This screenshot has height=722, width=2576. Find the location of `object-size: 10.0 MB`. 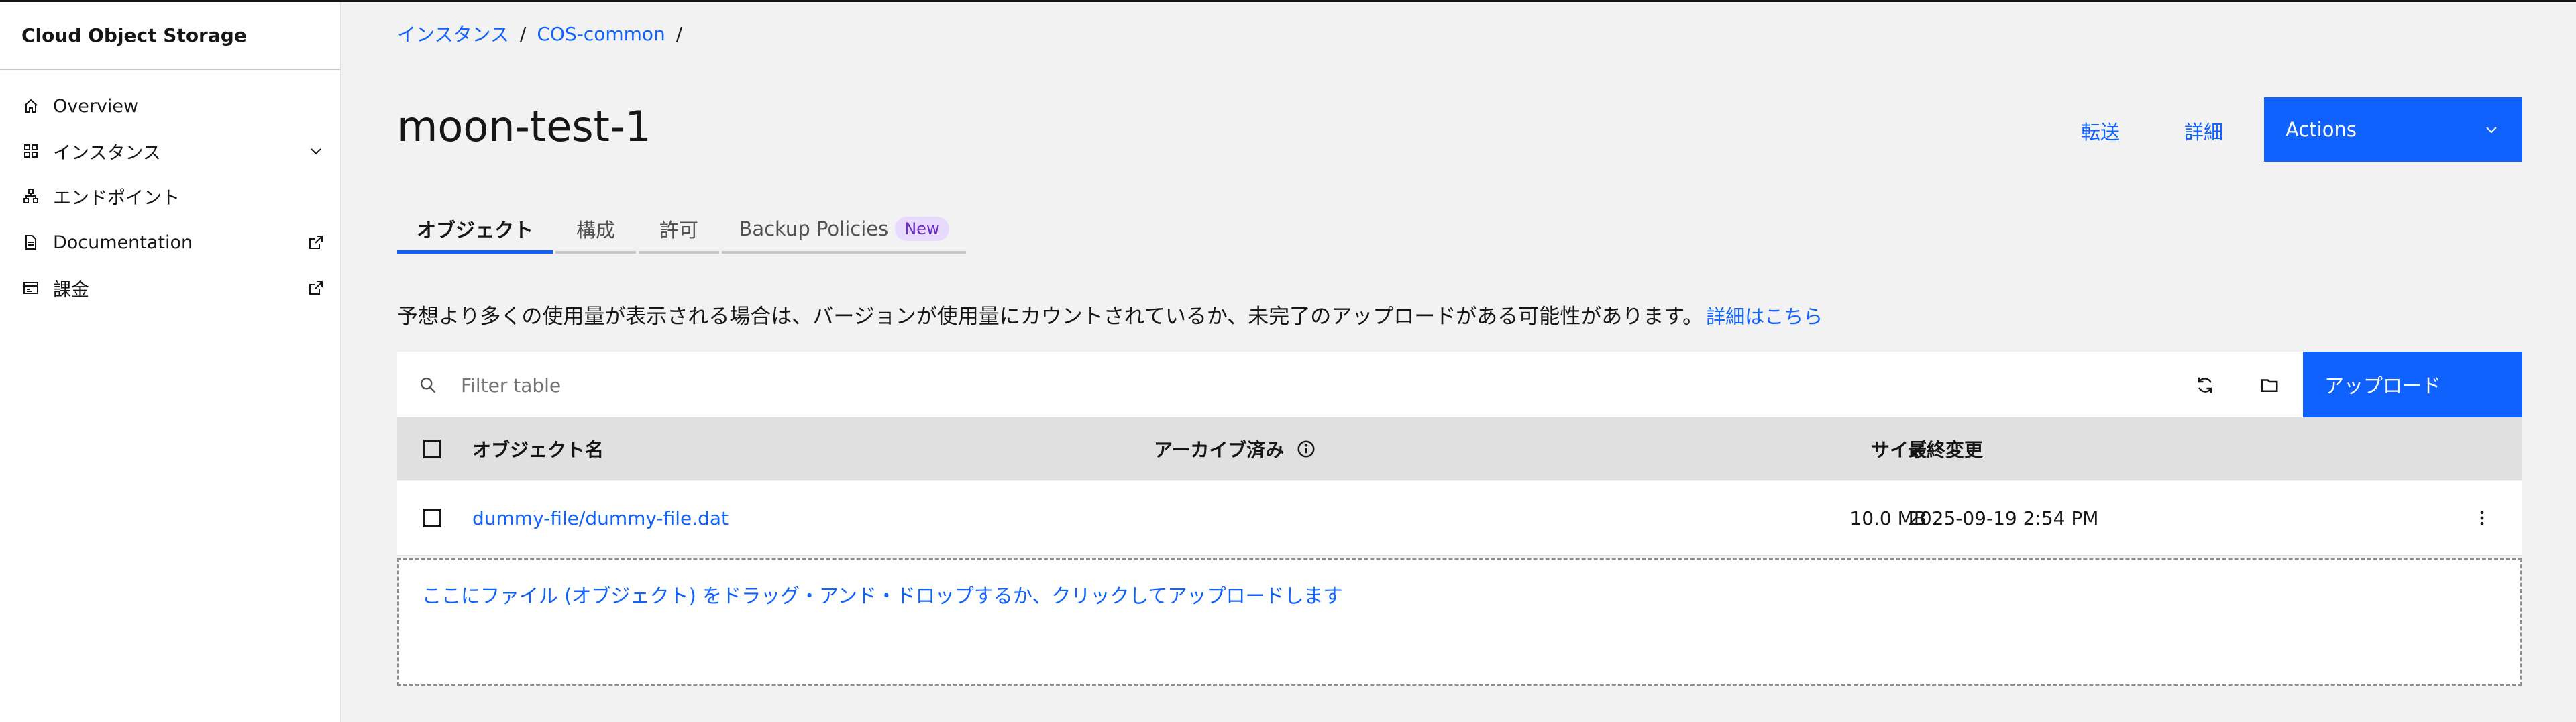

object-size: 10.0 MB is located at coordinates (1888, 518).